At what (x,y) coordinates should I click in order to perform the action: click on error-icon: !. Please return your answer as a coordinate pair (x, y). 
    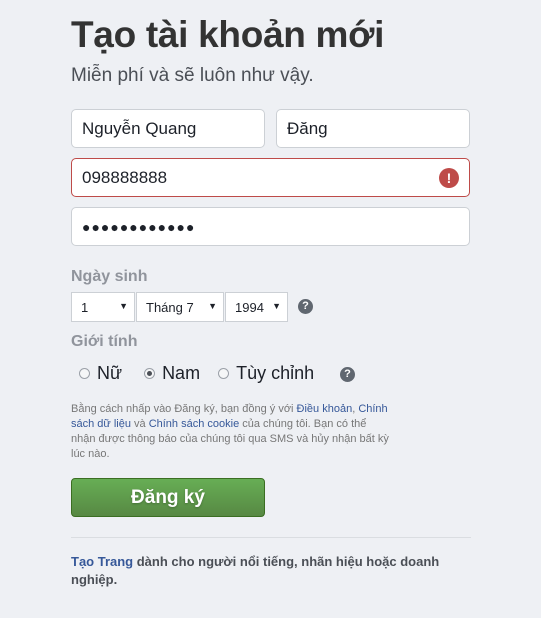
    Looking at the image, I should click on (449, 178).